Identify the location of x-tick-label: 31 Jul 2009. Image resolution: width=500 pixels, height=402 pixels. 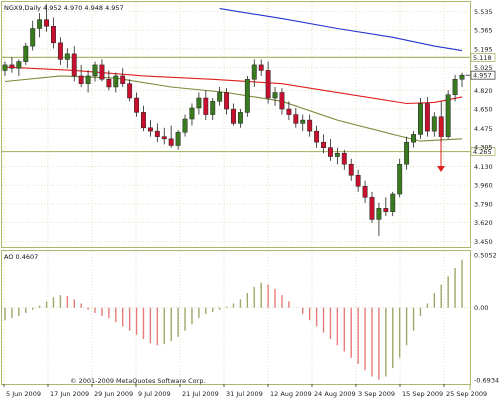
(244, 394).